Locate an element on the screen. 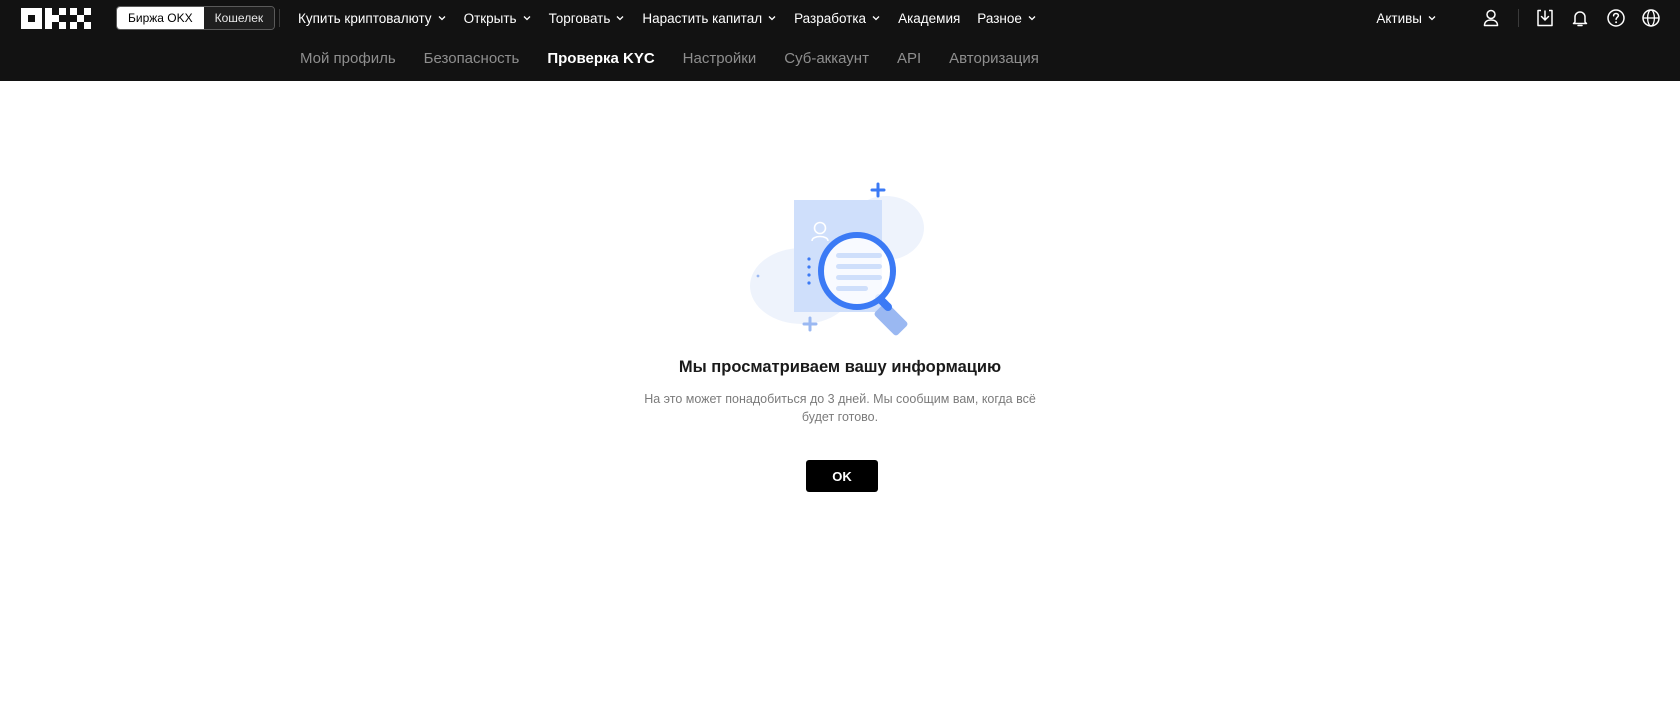  nav-trade: Торговать is located at coordinates (587, 18).